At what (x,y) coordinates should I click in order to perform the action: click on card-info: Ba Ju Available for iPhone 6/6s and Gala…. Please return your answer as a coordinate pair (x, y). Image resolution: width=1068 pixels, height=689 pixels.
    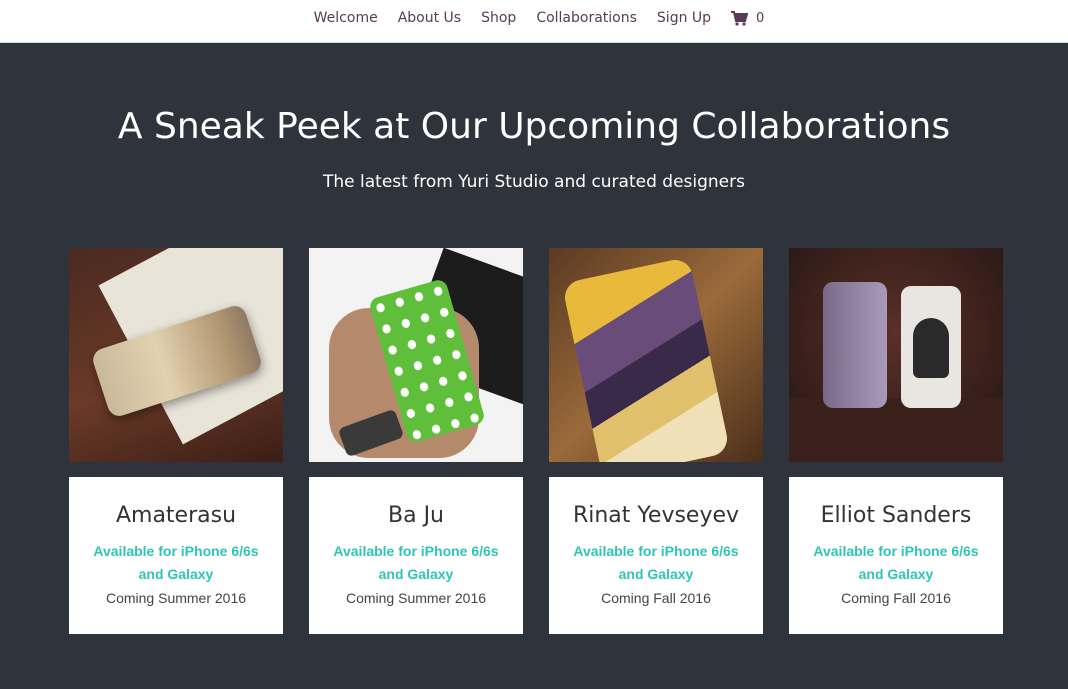
    Looking at the image, I should click on (416, 555).